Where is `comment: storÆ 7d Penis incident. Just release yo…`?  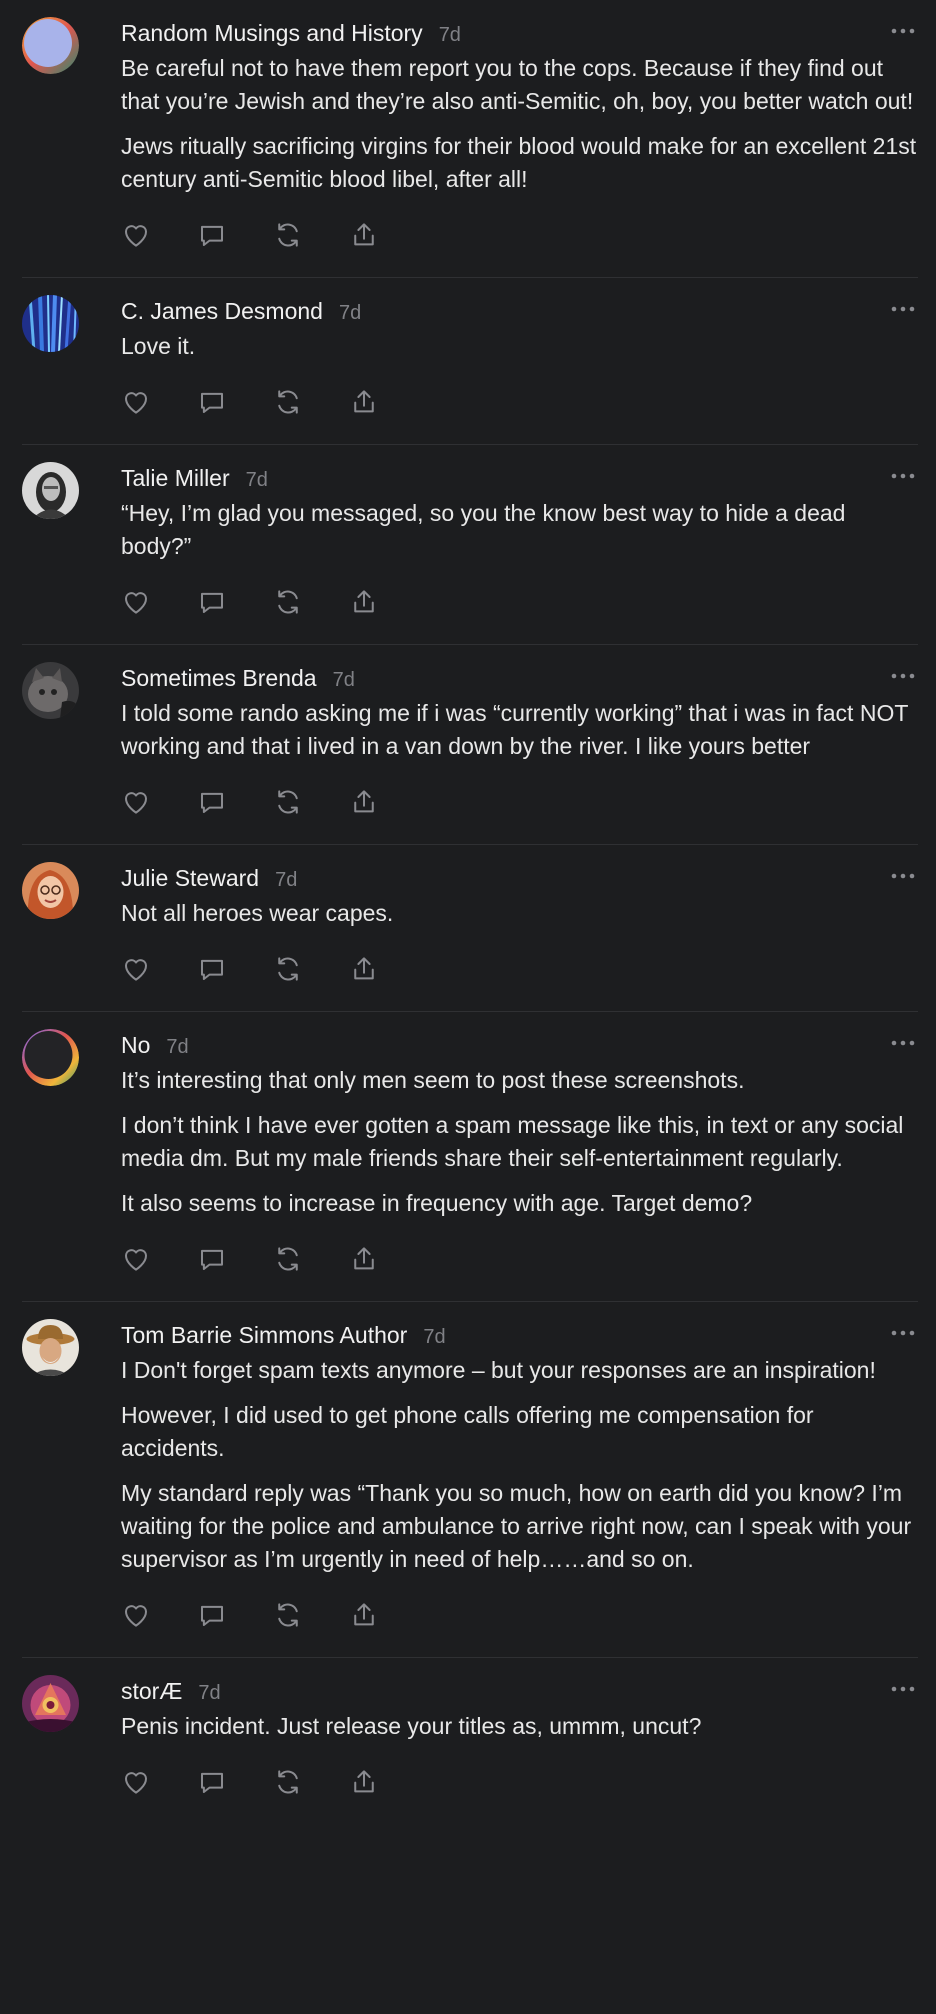
comment: storÆ 7d Penis incident. Just release yo… is located at coordinates (470, 1741).